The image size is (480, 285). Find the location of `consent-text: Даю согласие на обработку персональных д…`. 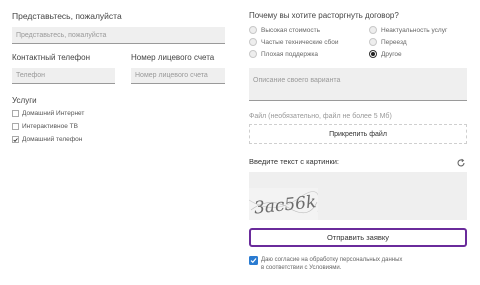

consent-text: Даю согласие на обработку персональных д… is located at coordinates (331, 264).